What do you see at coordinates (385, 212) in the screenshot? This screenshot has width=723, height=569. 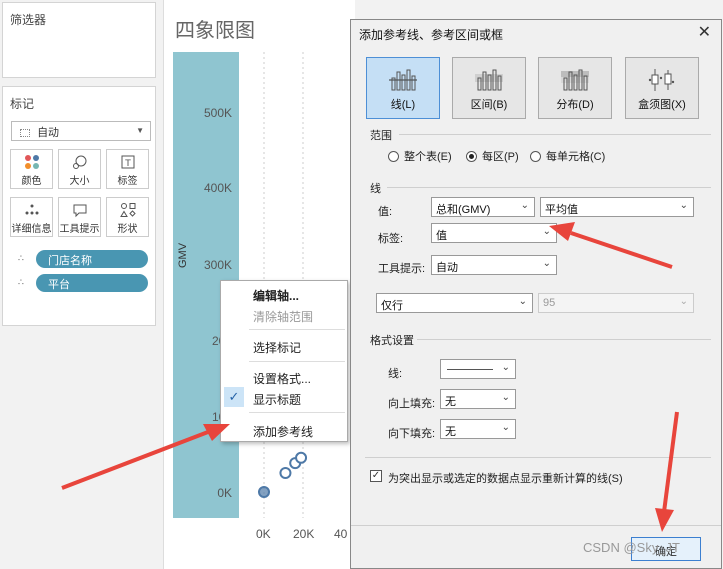 I see `value-field-label: 值:` at bounding box center [385, 212].